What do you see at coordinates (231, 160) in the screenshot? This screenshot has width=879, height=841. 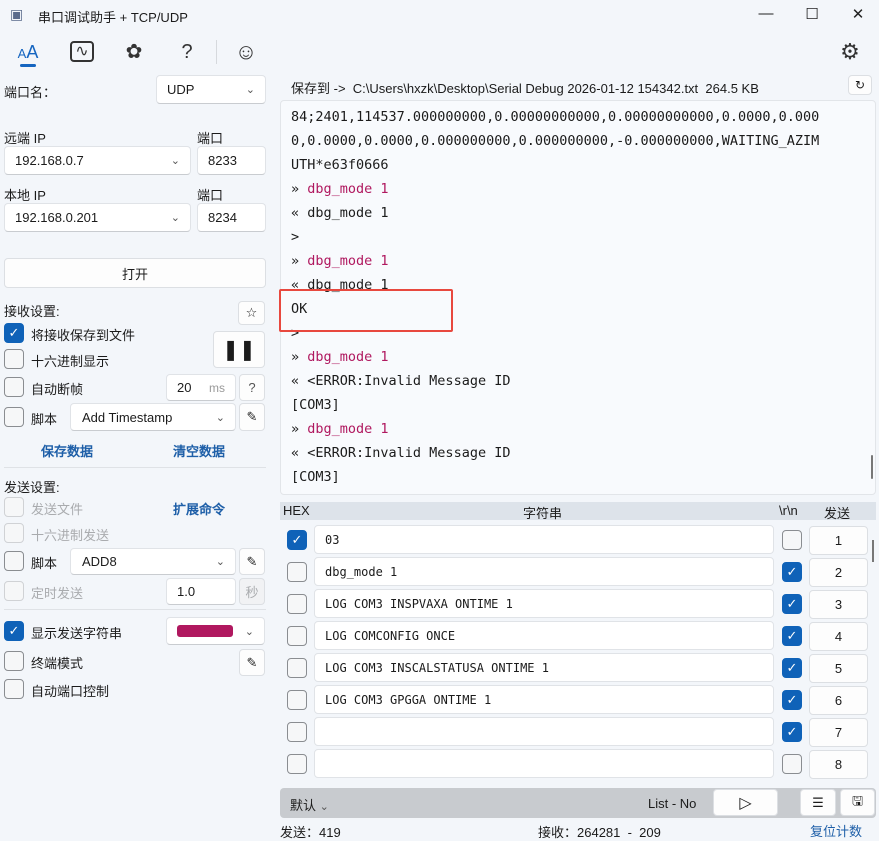 I see `remote-port-input: 8233` at bounding box center [231, 160].